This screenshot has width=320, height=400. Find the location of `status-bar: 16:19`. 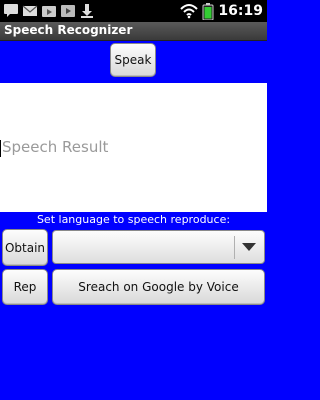

status-bar: 16:19 is located at coordinates (133, 11).